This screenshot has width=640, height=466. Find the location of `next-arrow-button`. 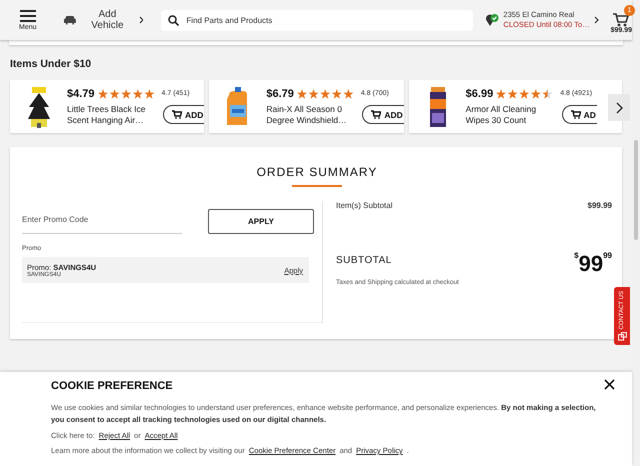

next-arrow-button is located at coordinates (619, 107).